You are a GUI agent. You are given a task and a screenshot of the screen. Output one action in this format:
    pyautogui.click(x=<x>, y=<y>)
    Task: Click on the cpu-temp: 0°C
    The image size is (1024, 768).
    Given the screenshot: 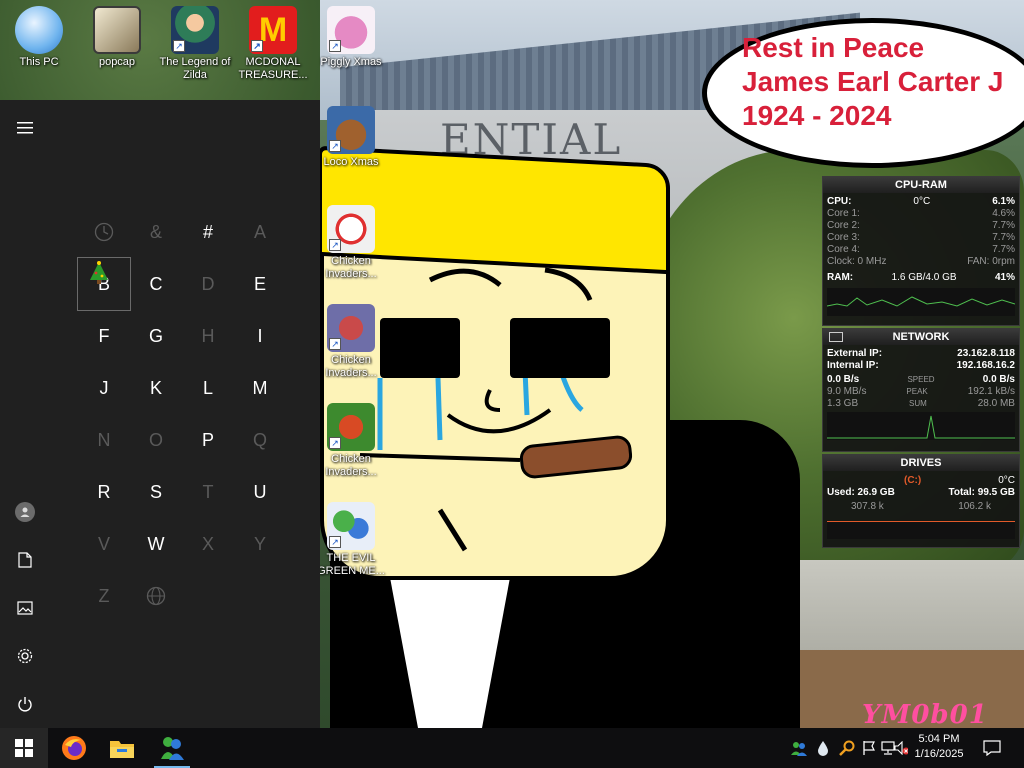 What is the action you would take?
    pyautogui.click(x=922, y=201)
    